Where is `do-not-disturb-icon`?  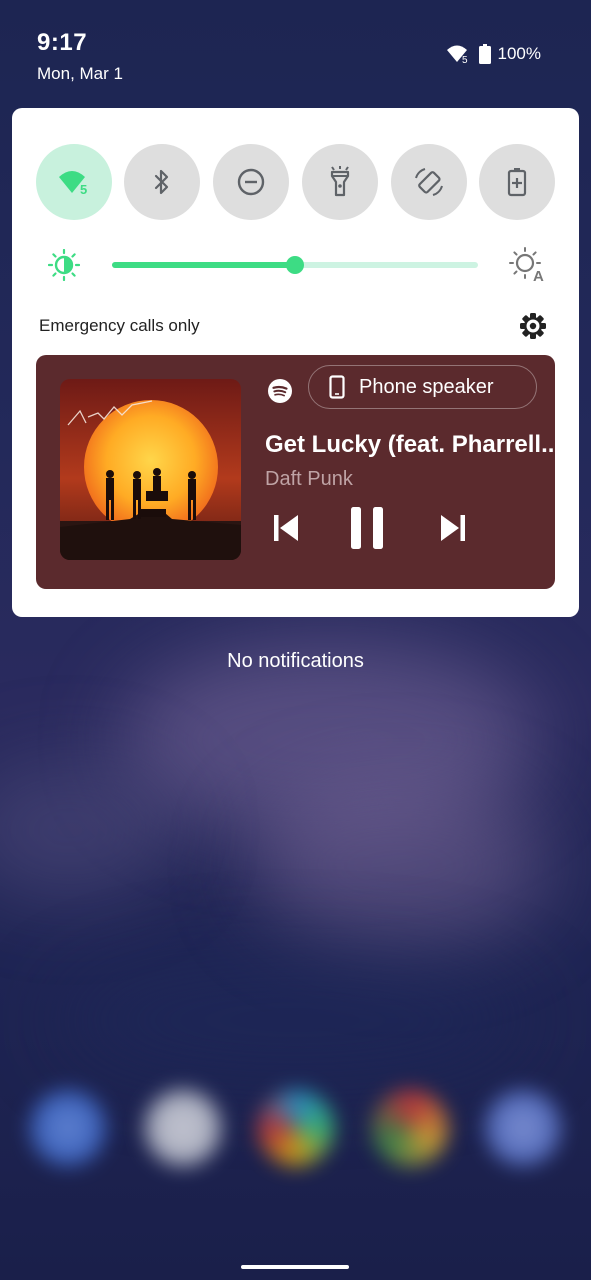 do-not-disturb-icon is located at coordinates (251, 182).